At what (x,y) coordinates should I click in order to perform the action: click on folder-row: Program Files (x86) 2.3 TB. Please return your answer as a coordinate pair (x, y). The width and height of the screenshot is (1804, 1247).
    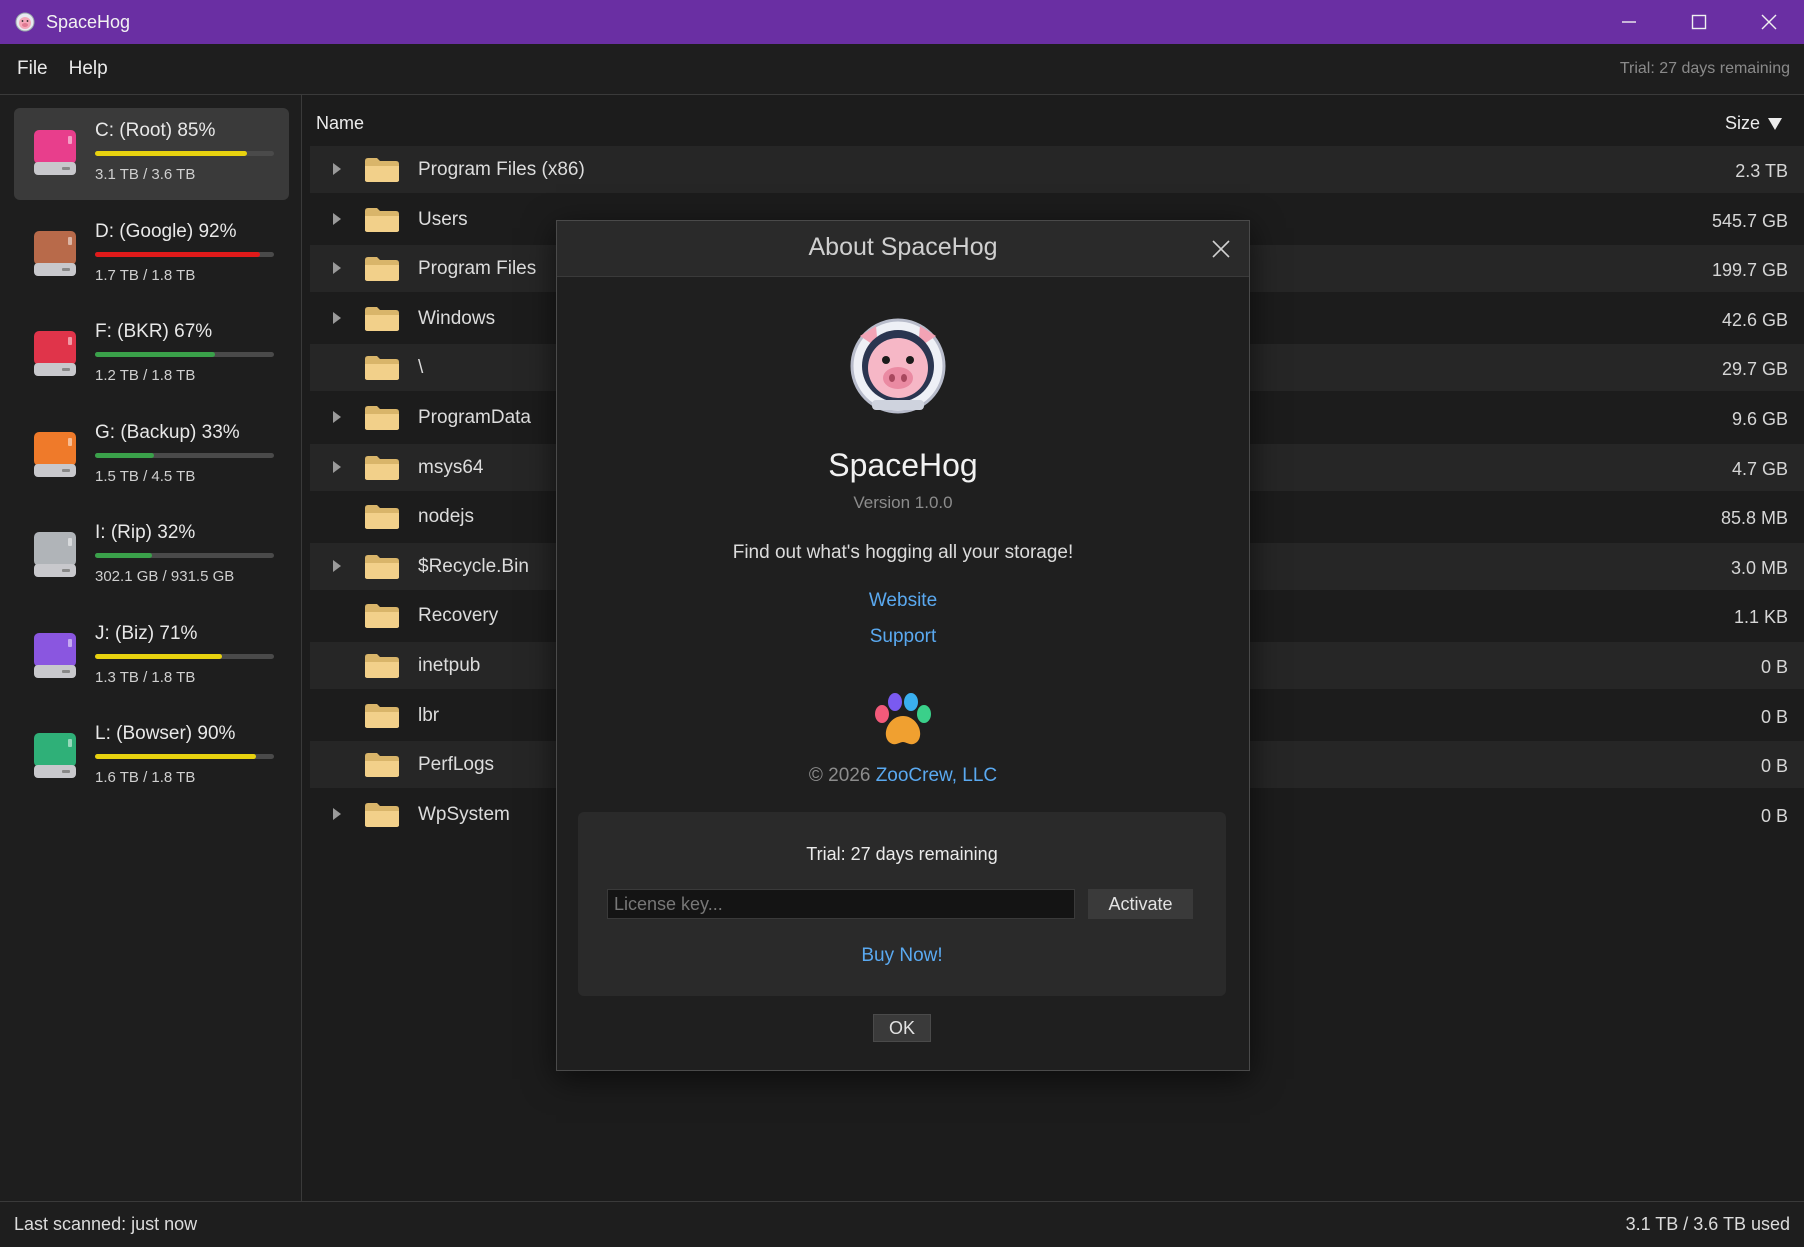
    Looking at the image, I should click on (1057, 169).